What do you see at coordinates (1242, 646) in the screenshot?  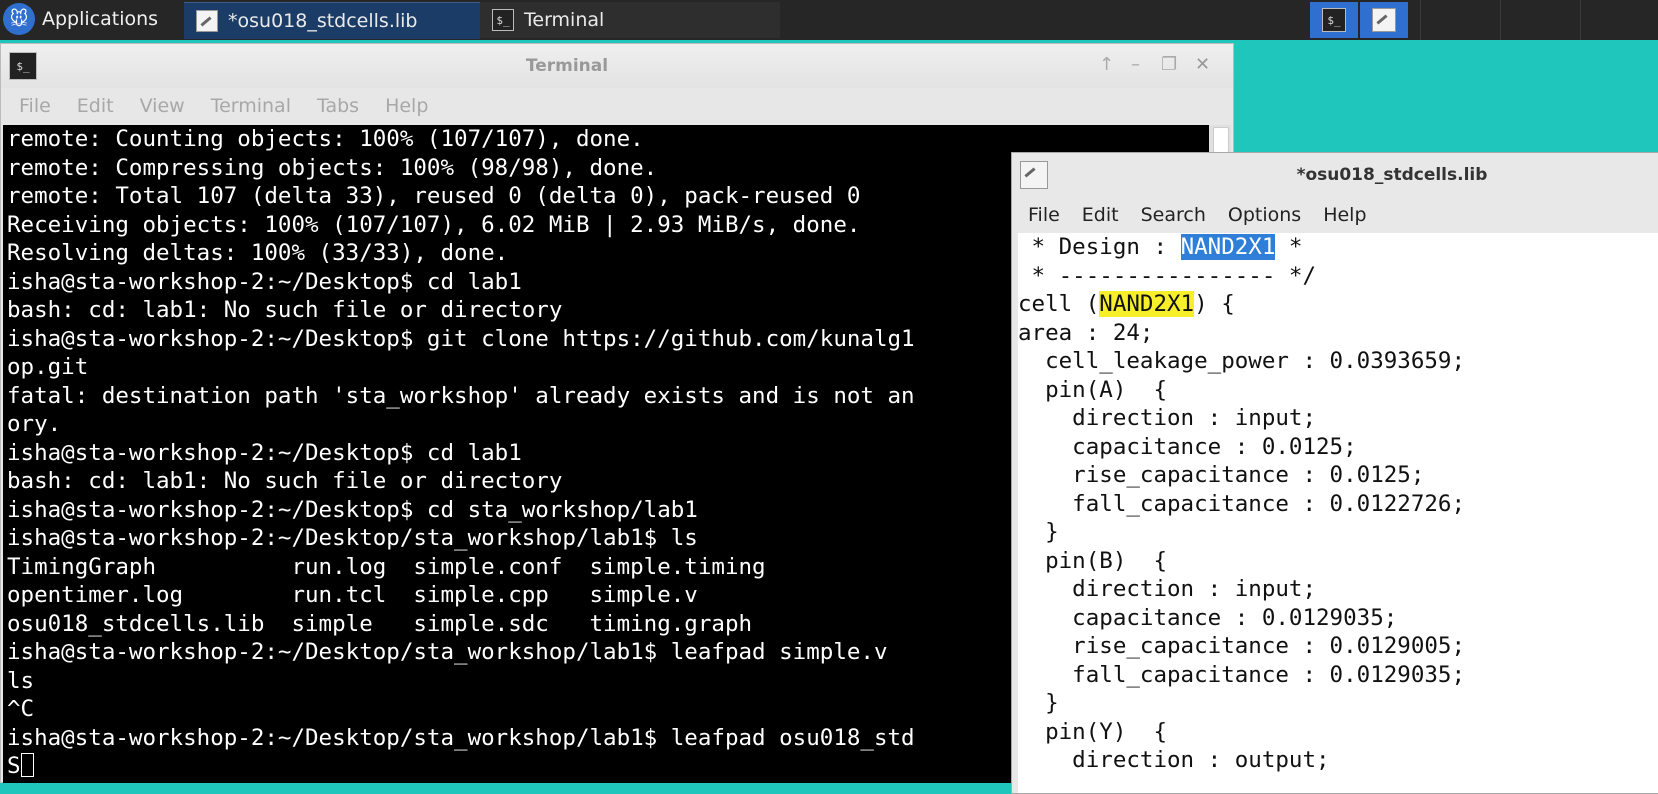 I see `editor-line: rise_capacitance : 0.0129005;` at bounding box center [1242, 646].